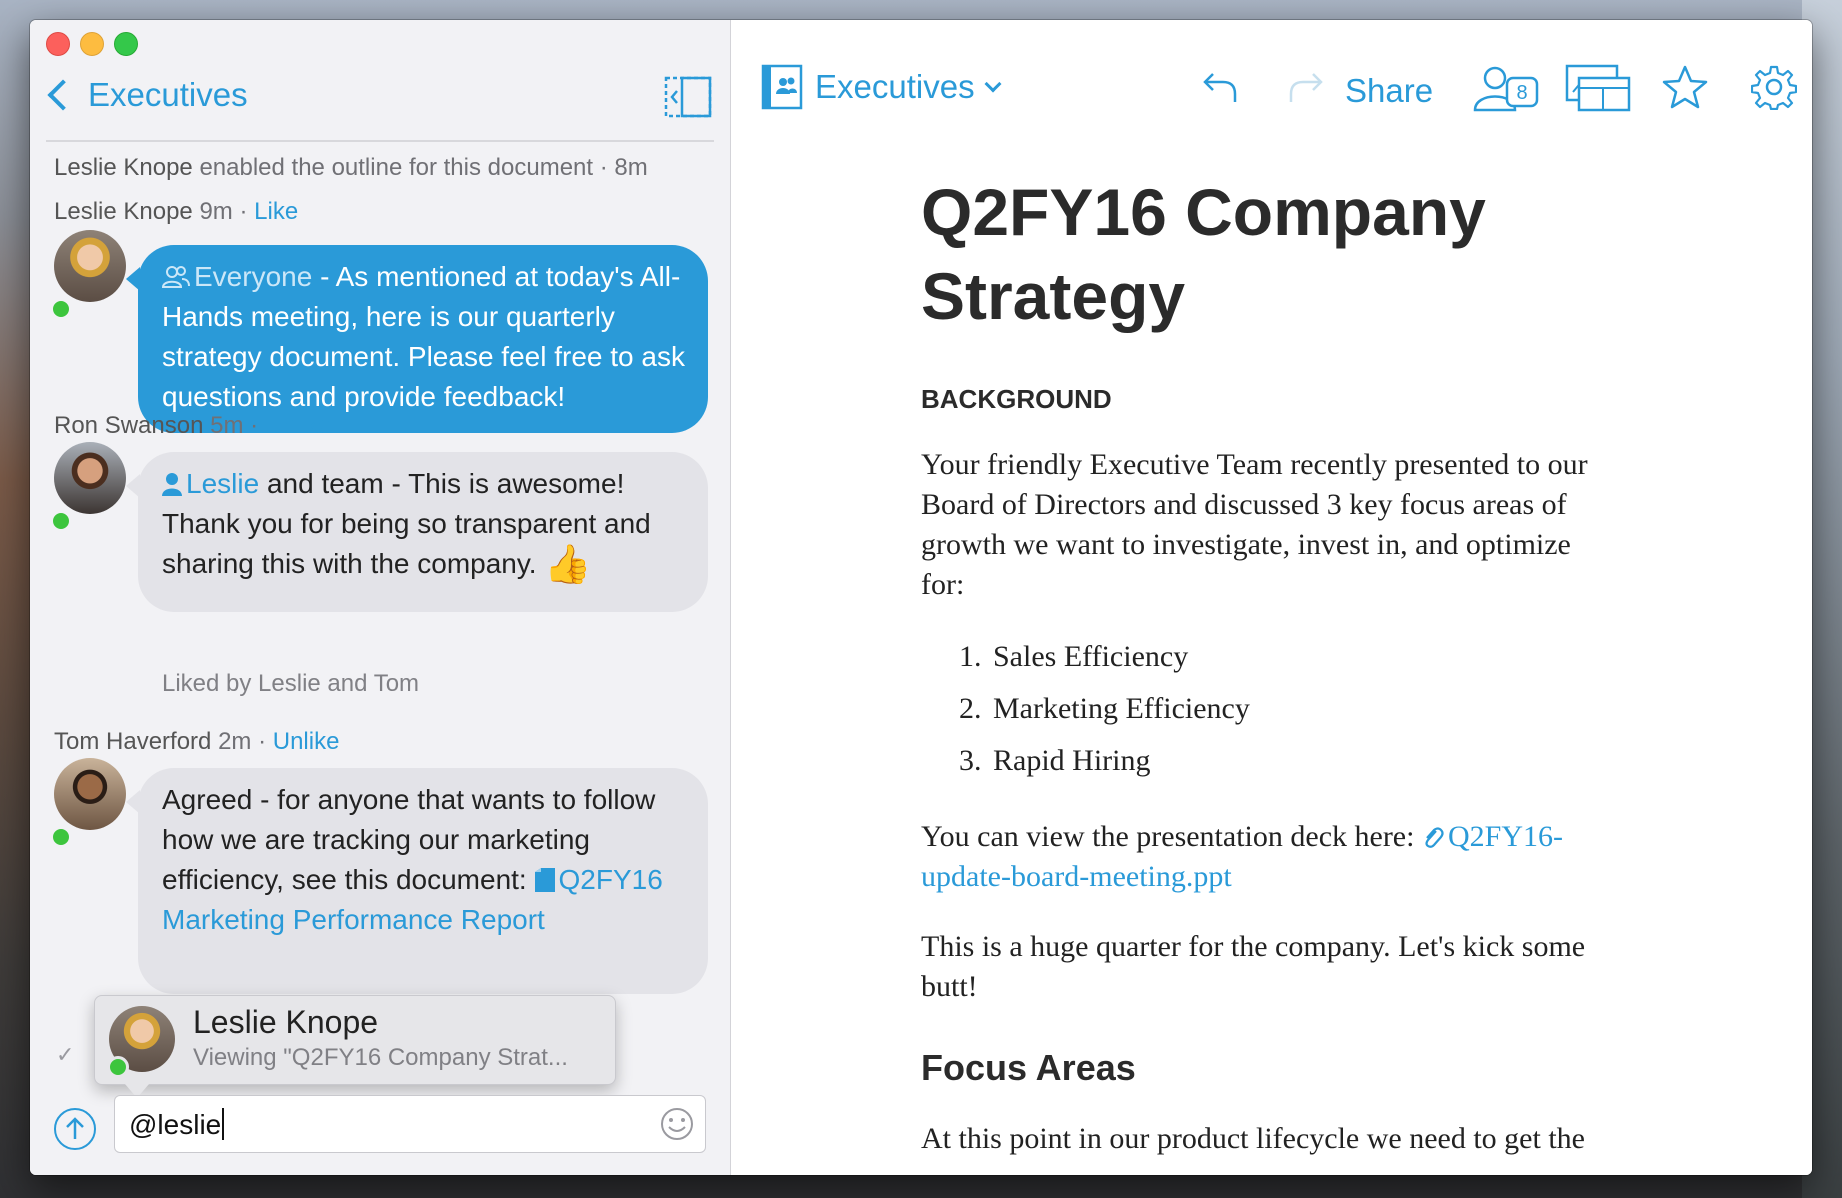  Describe the element at coordinates (380, 141) in the screenshot. I see `header-divider` at that location.